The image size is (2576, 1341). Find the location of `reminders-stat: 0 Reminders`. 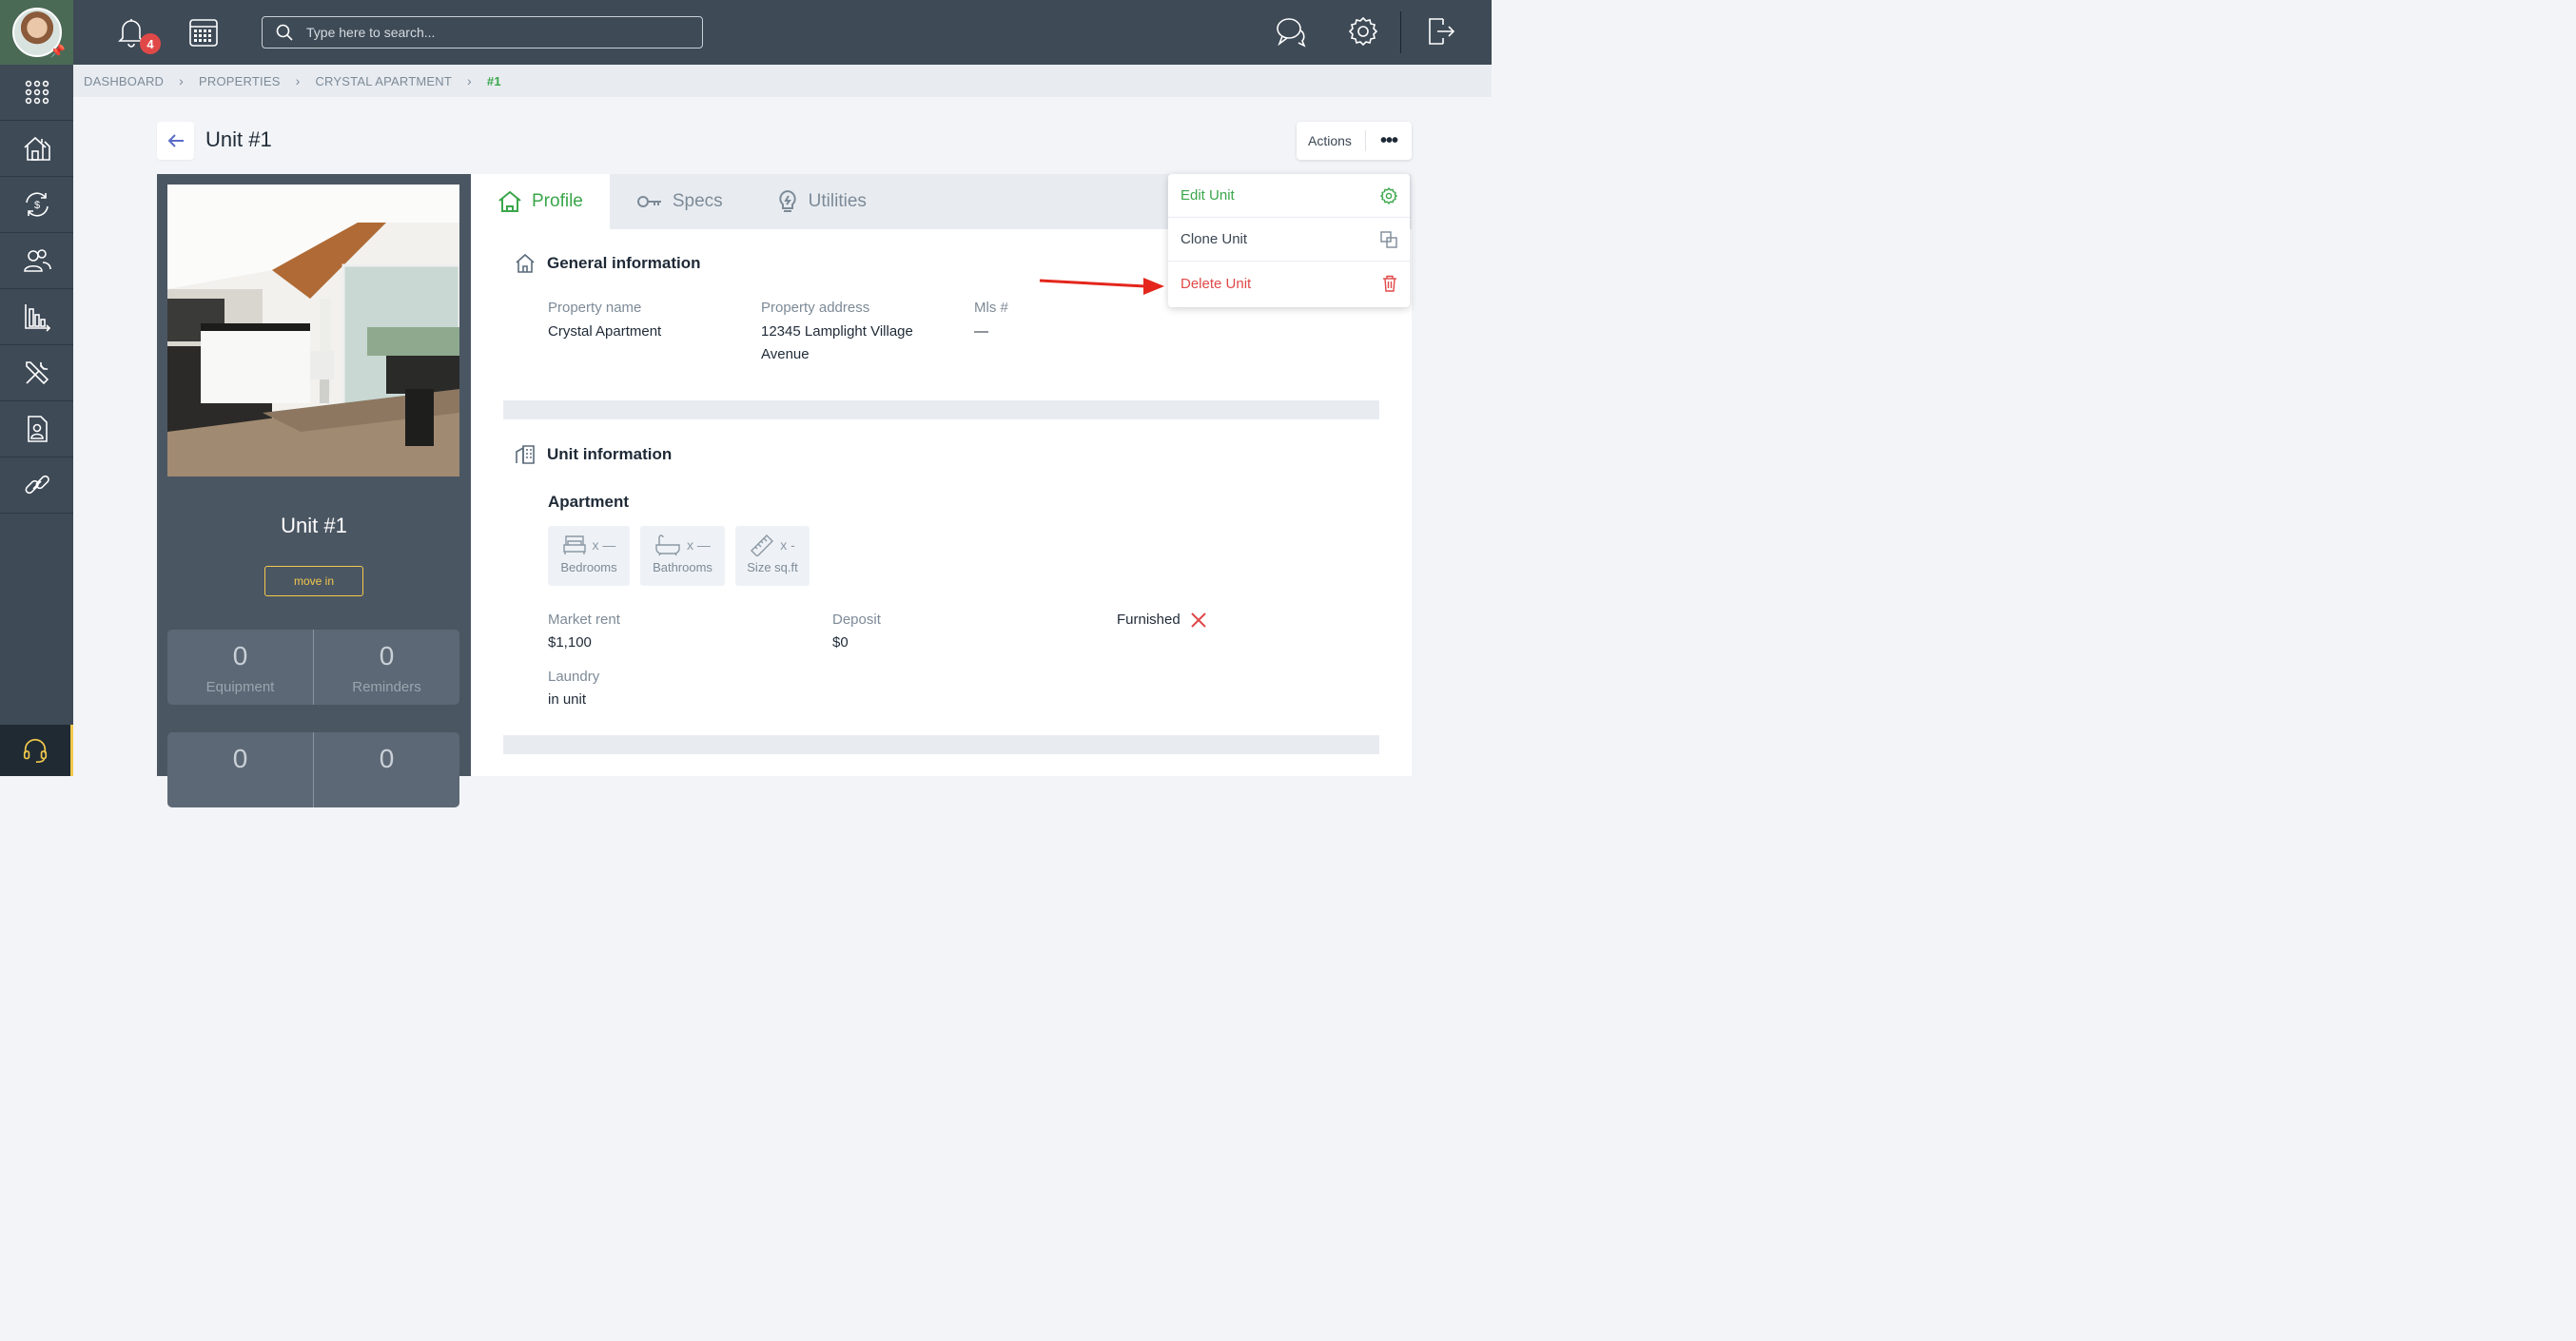

reminders-stat: 0 Reminders is located at coordinates (386, 667).